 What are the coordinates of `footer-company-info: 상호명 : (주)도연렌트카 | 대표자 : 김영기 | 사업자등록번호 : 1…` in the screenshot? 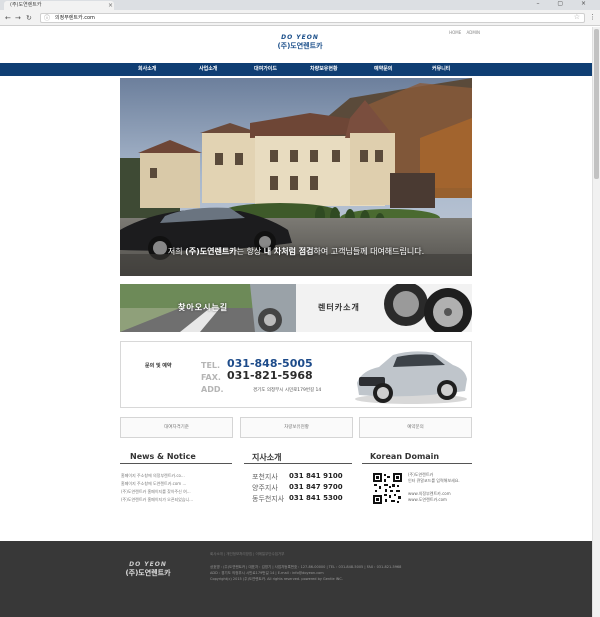 It's located at (306, 567).